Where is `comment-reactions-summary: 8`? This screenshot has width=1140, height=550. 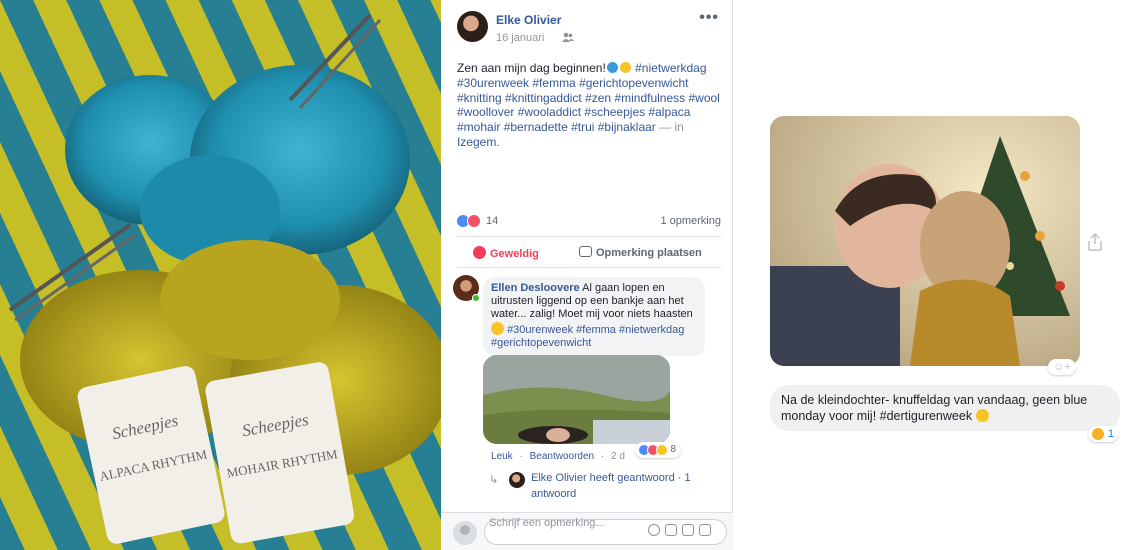 comment-reactions-summary: 8 is located at coordinates (658, 450).